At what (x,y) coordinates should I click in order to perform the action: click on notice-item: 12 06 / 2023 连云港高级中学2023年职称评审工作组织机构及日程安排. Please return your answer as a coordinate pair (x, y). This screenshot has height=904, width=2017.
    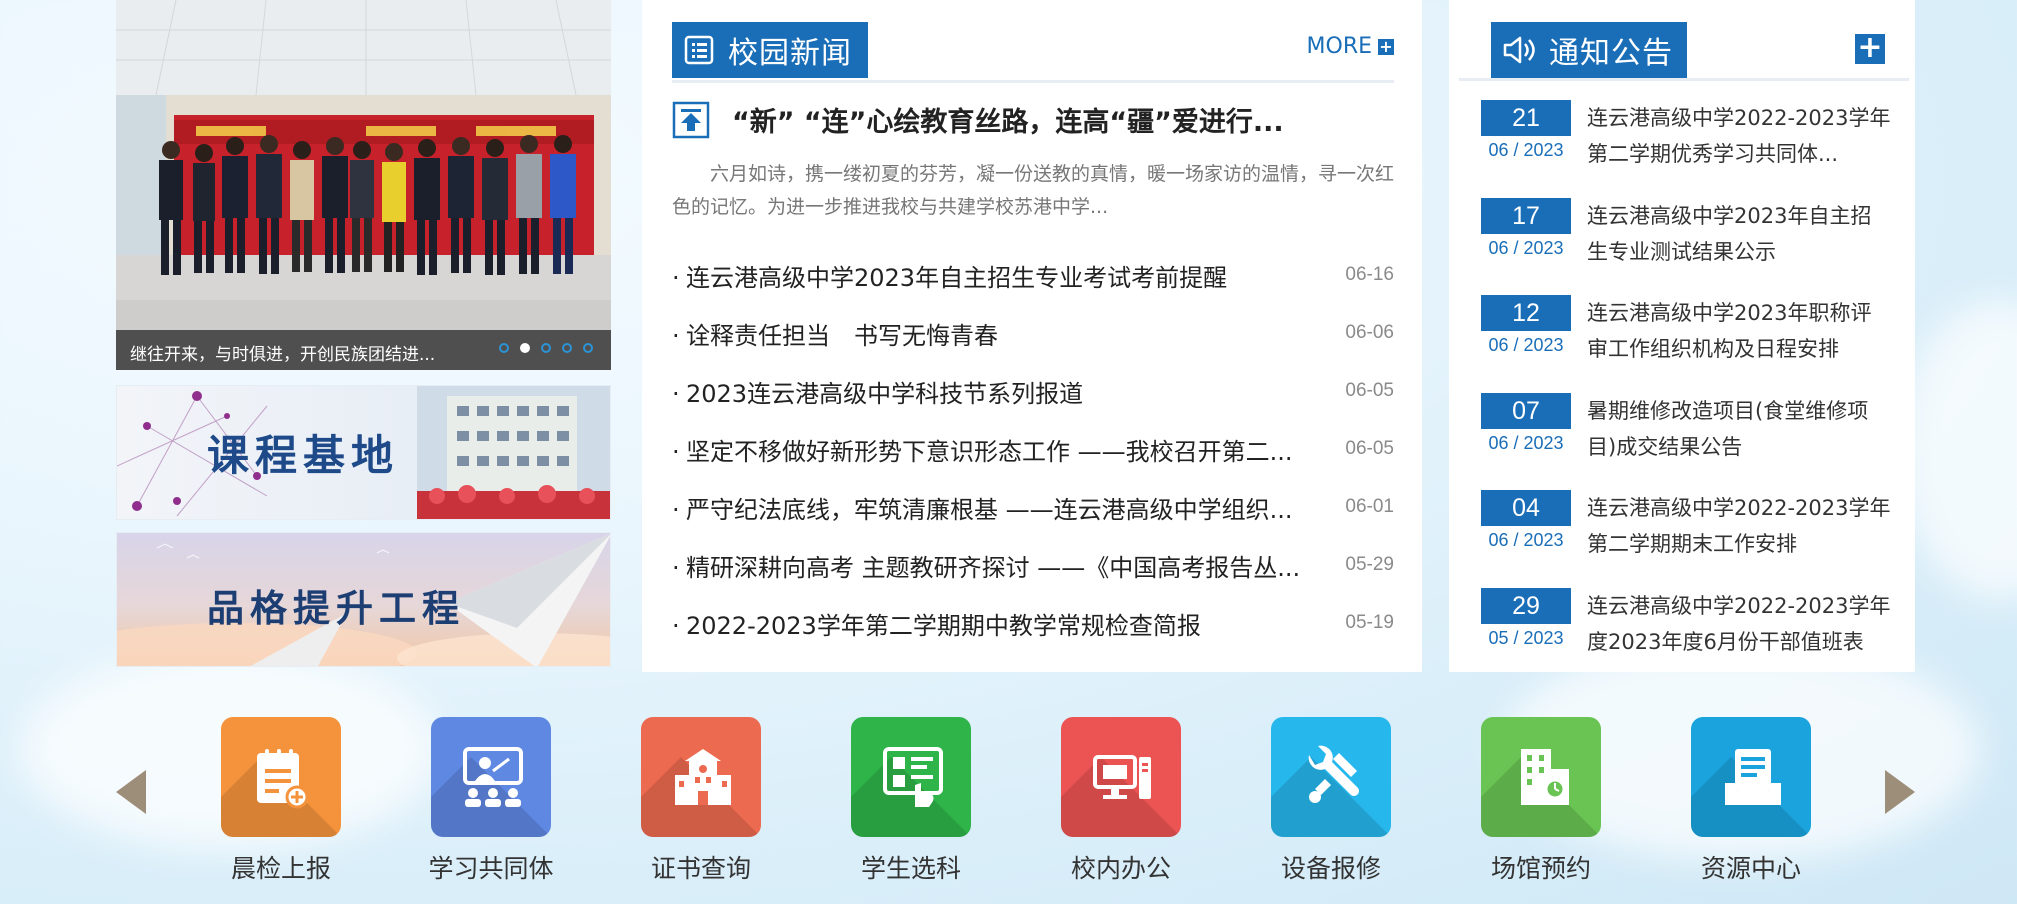
    Looking at the image, I should click on (1691, 344).